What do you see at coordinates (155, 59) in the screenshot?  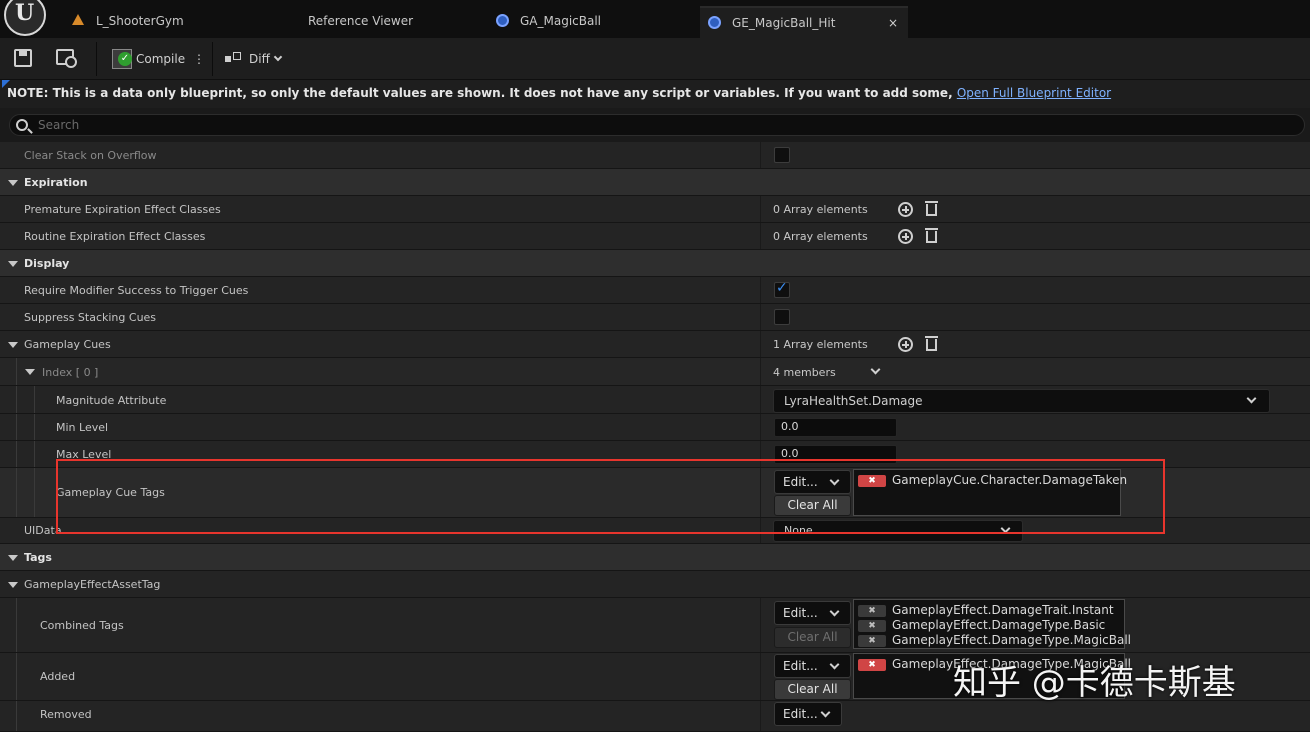 I see `compile-button: Compile` at bounding box center [155, 59].